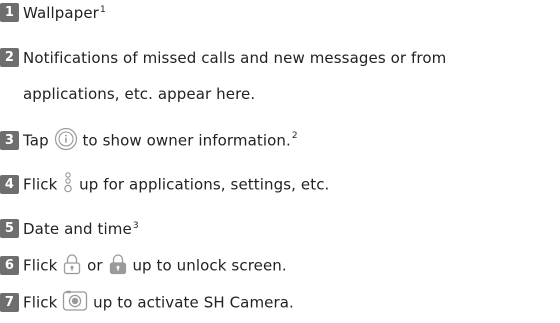 The width and height of the screenshot is (560, 323). Describe the element at coordinates (139, 94) in the screenshot. I see `item-text-line2: applications, etc. appear here.` at that location.